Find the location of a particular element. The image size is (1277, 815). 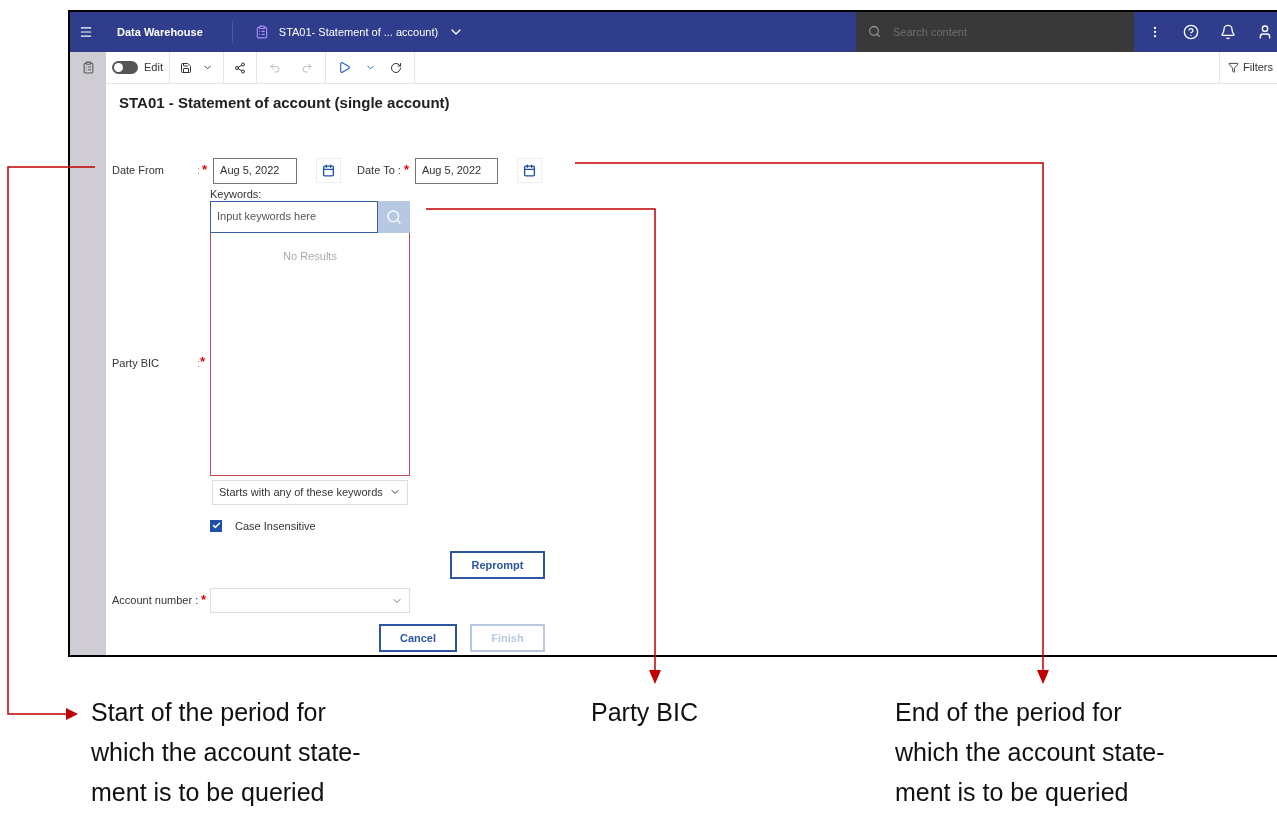

search-icon is located at coordinates (874, 31).